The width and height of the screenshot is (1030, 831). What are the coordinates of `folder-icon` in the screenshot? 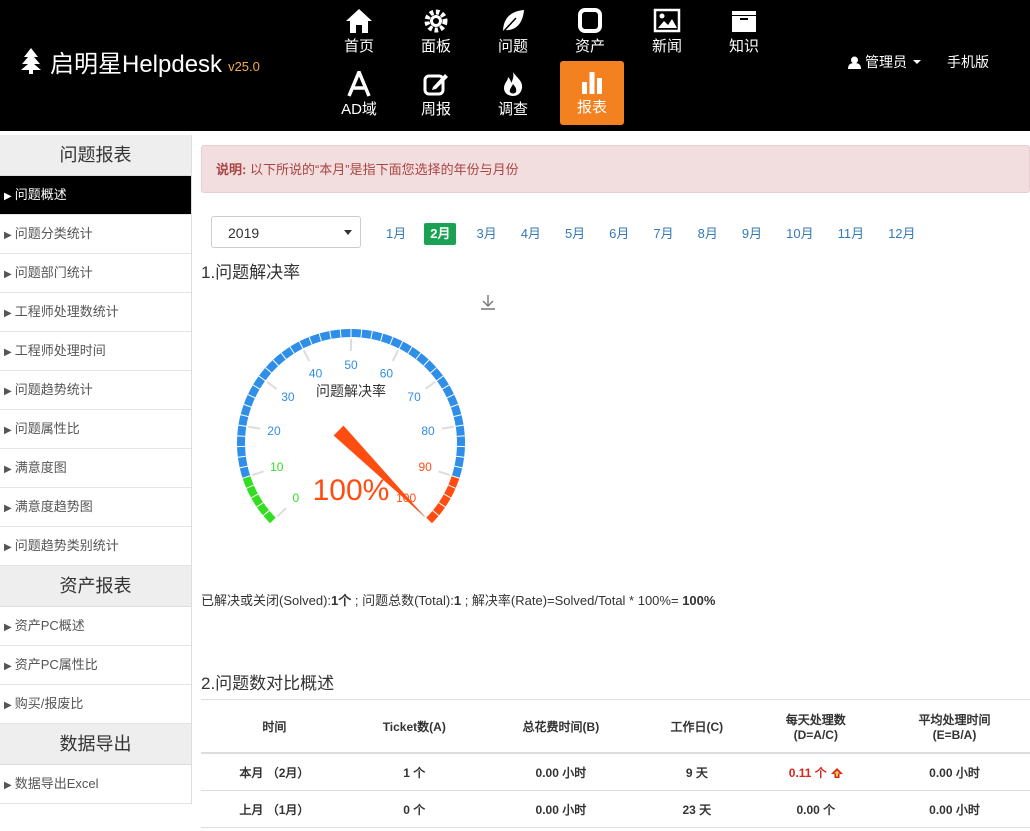 It's located at (744, 21).